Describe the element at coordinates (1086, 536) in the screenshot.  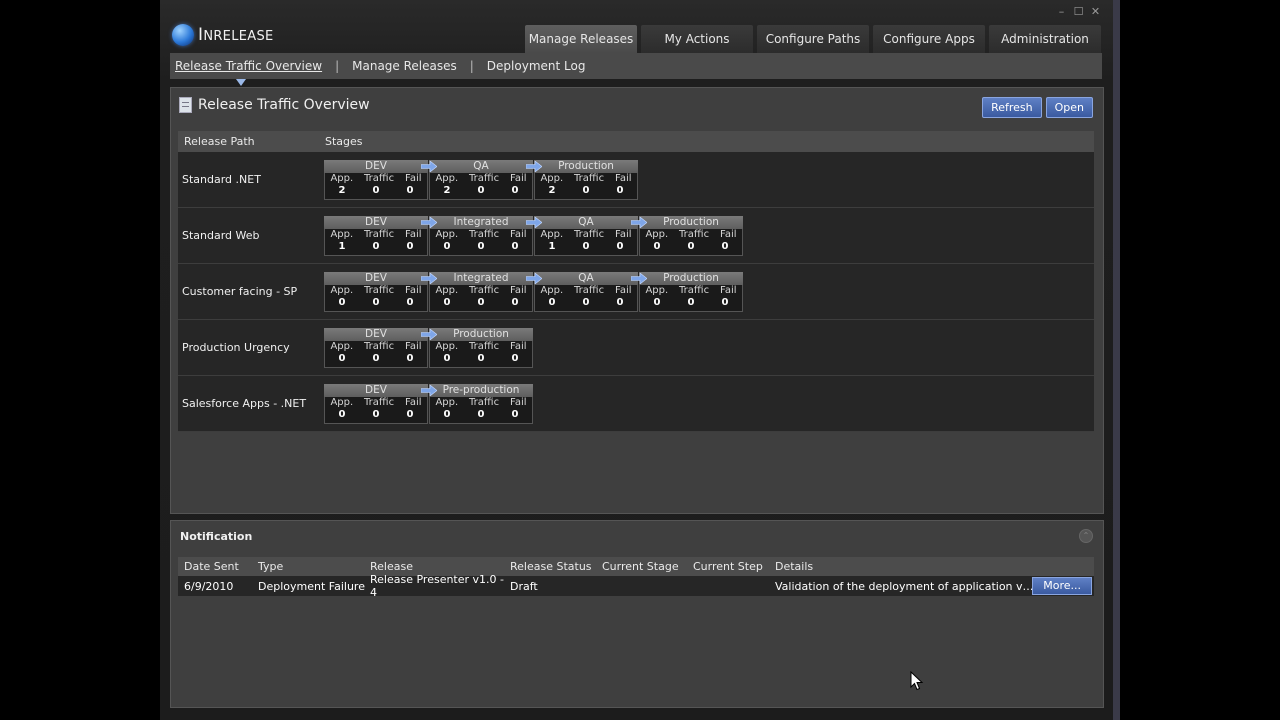
I see `collapse-icon: ⌃` at that location.